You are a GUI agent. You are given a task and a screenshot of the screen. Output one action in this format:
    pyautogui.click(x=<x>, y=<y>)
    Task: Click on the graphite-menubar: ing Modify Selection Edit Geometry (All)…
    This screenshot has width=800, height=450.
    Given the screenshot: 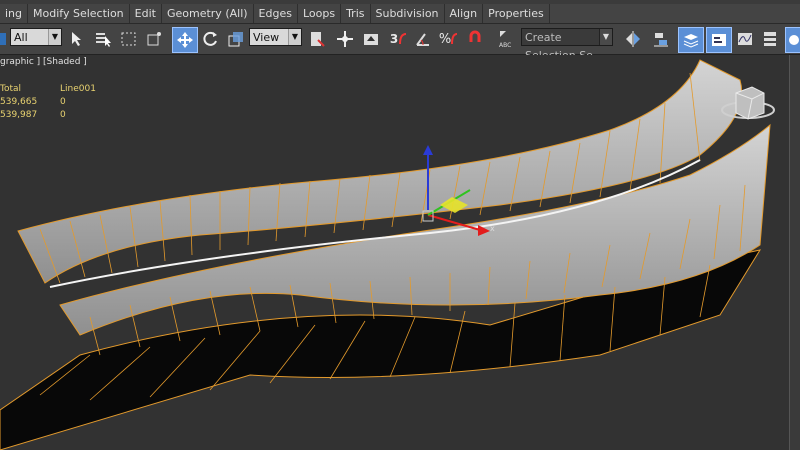 What is the action you would take?
    pyautogui.click(x=400, y=14)
    